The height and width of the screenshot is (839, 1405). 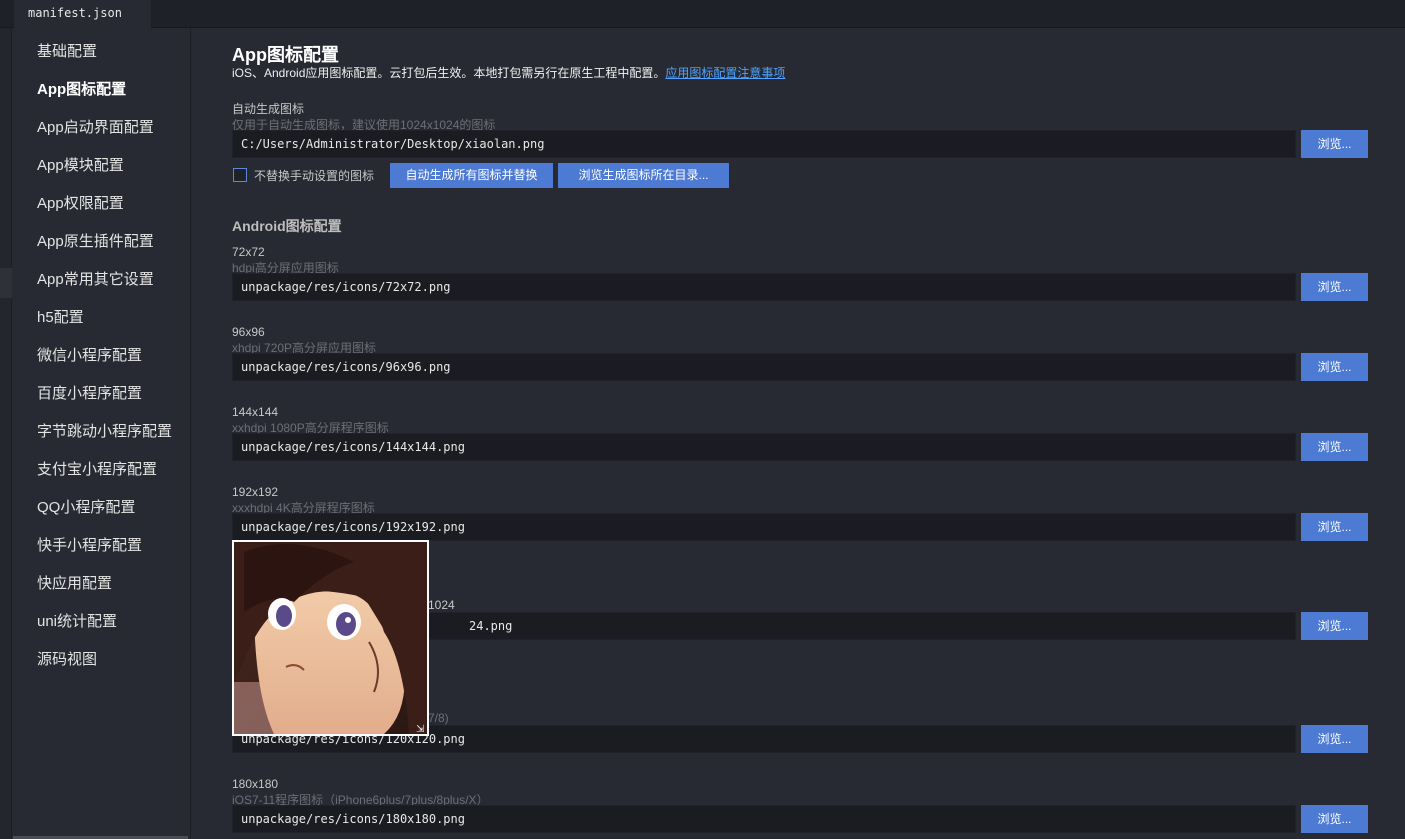 What do you see at coordinates (89, 392) in the screenshot?
I see `sidebar-item-baidu-mp: 百度小程序配置` at bounding box center [89, 392].